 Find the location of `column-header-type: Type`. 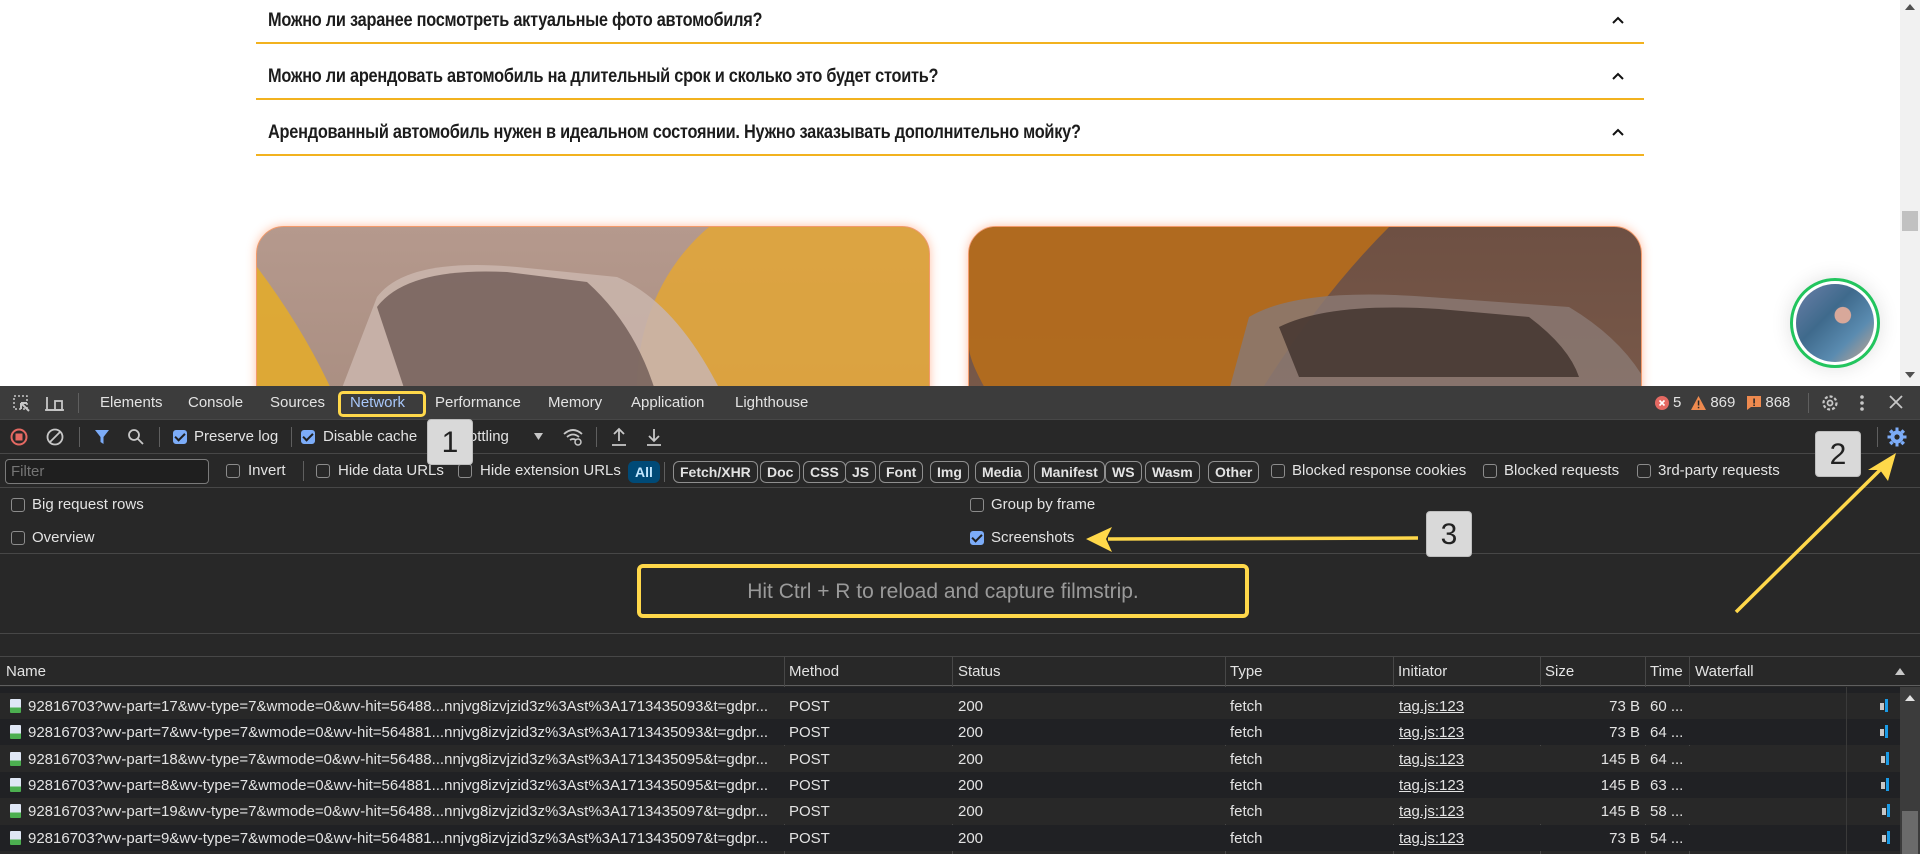

column-header-type: Type is located at coordinates (1246, 671).